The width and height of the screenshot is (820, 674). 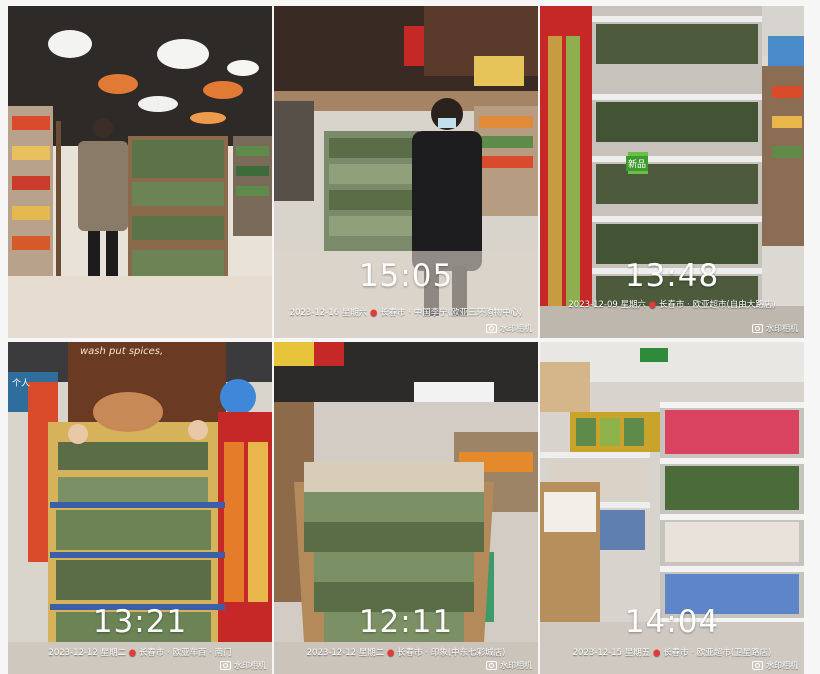 I want to click on photo-location: 长春市 · 欧亚超市(卫星路店), so click(x=717, y=653).